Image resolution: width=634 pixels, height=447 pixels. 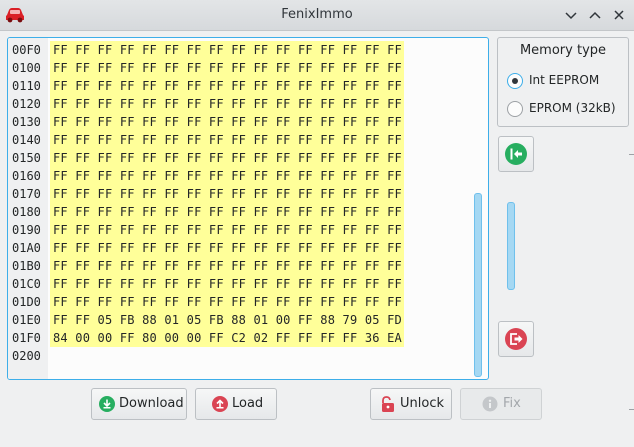 I want to click on upload-icon, so click(x=220, y=406).